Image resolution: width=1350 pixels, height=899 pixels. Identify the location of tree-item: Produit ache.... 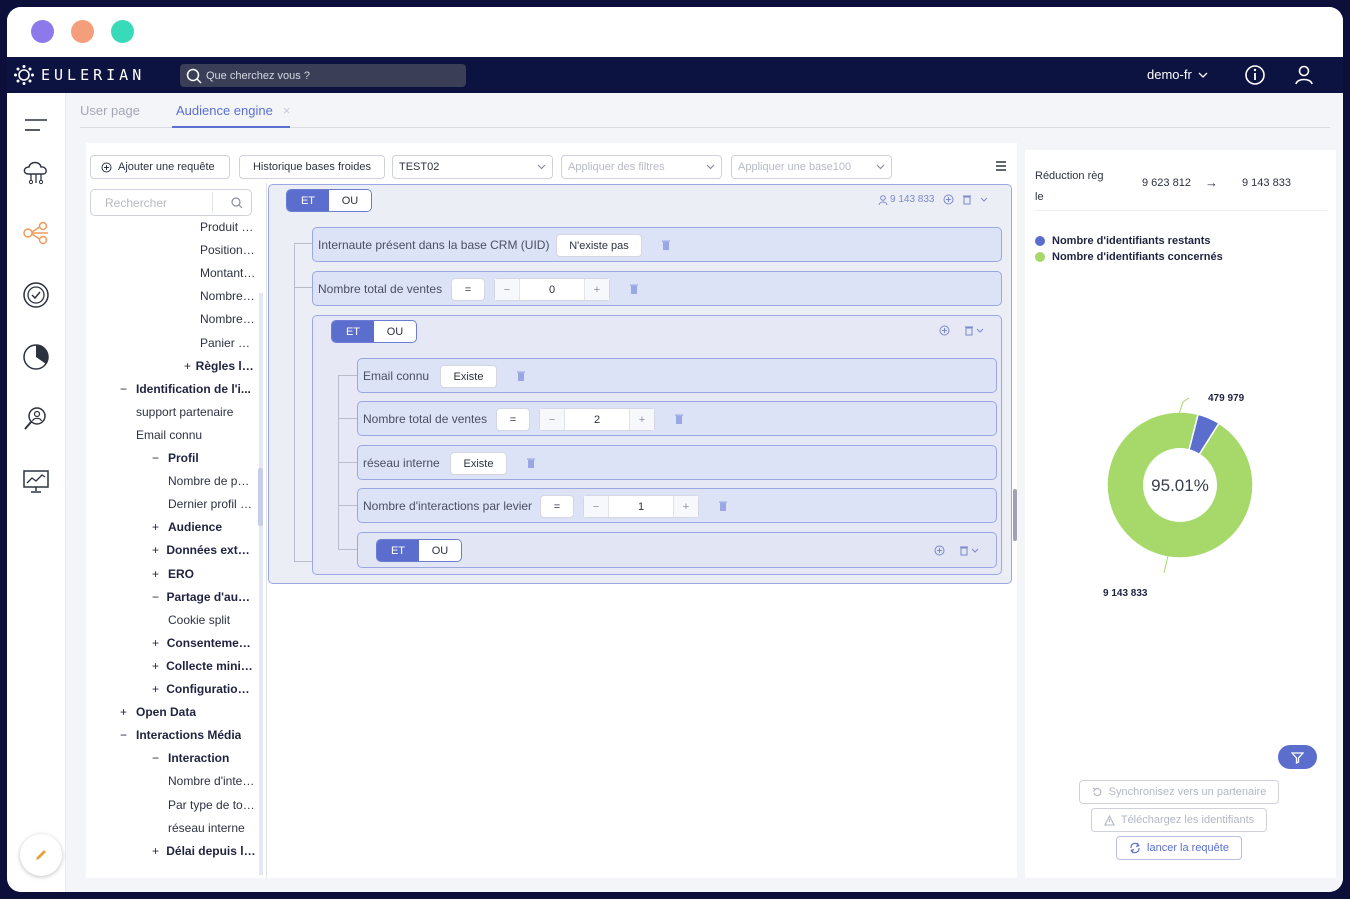
(228, 227).